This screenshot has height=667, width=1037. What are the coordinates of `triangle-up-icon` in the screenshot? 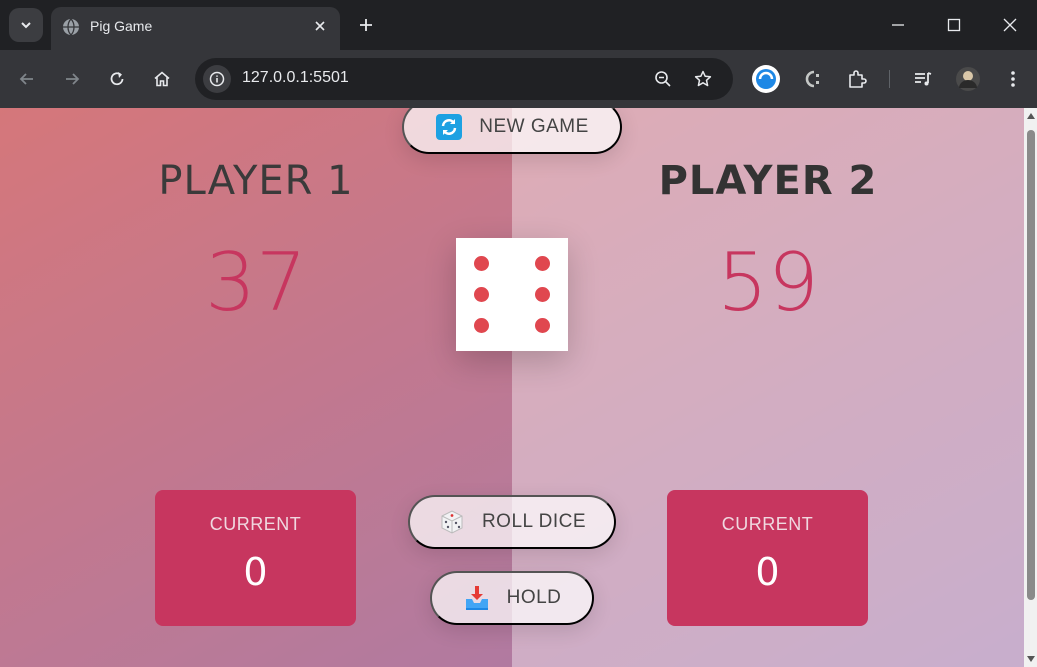 It's located at (1030, 116).